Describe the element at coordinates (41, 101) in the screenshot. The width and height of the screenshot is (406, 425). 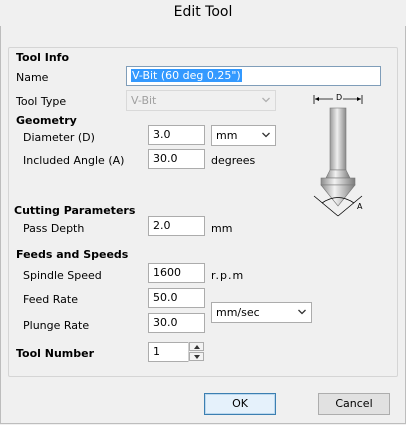
I see `tool-type-label: Tool Type` at that location.